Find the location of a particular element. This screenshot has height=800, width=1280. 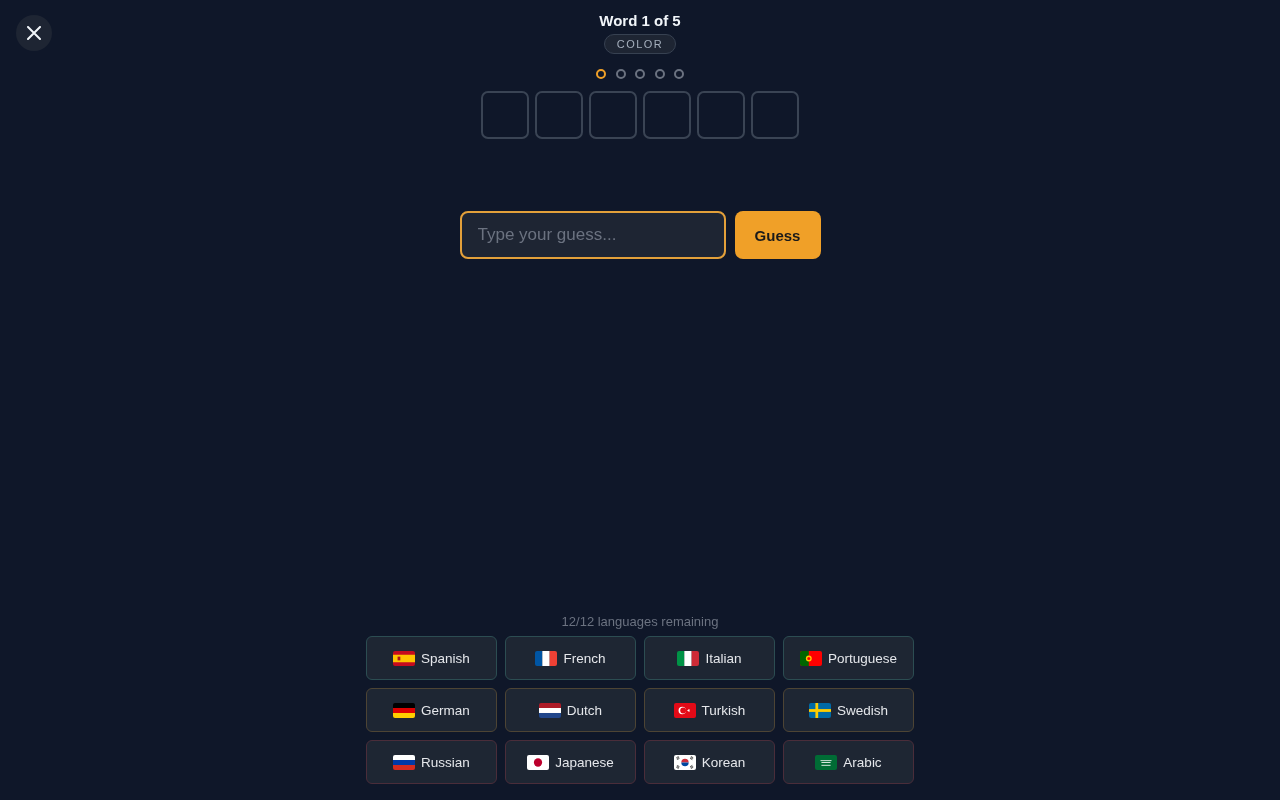

portugal-flag-icon is located at coordinates (810, 658).